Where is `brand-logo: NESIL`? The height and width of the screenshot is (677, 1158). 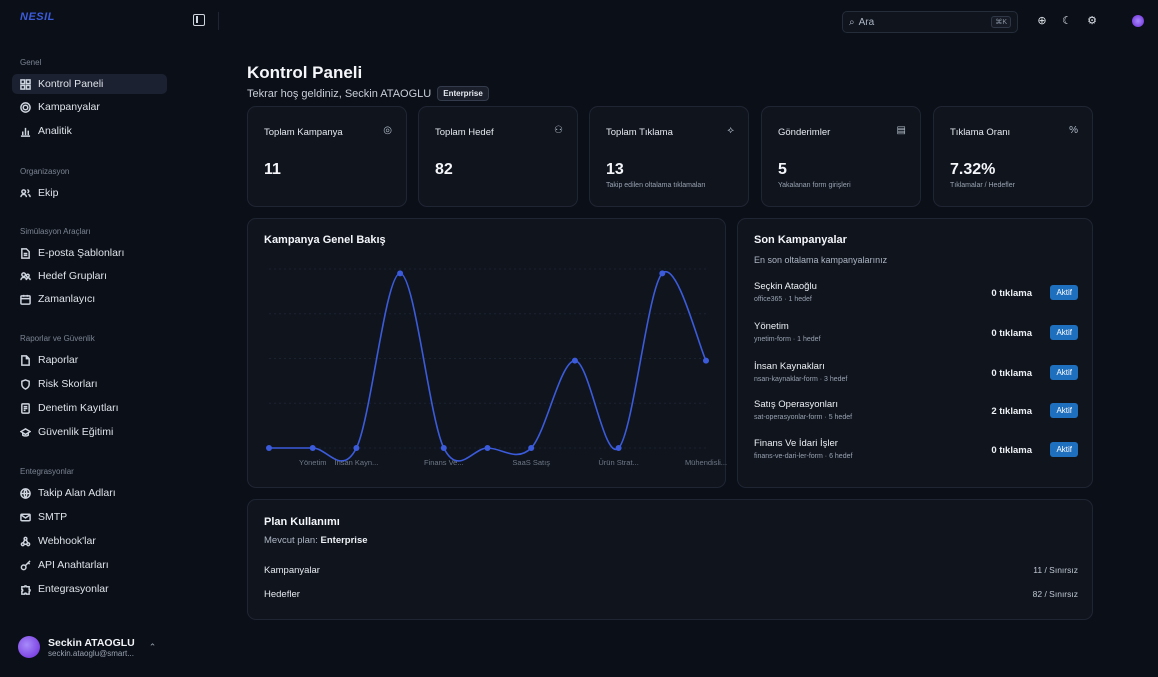
brand-logo: NESIL is located at coordinates (37, 17).